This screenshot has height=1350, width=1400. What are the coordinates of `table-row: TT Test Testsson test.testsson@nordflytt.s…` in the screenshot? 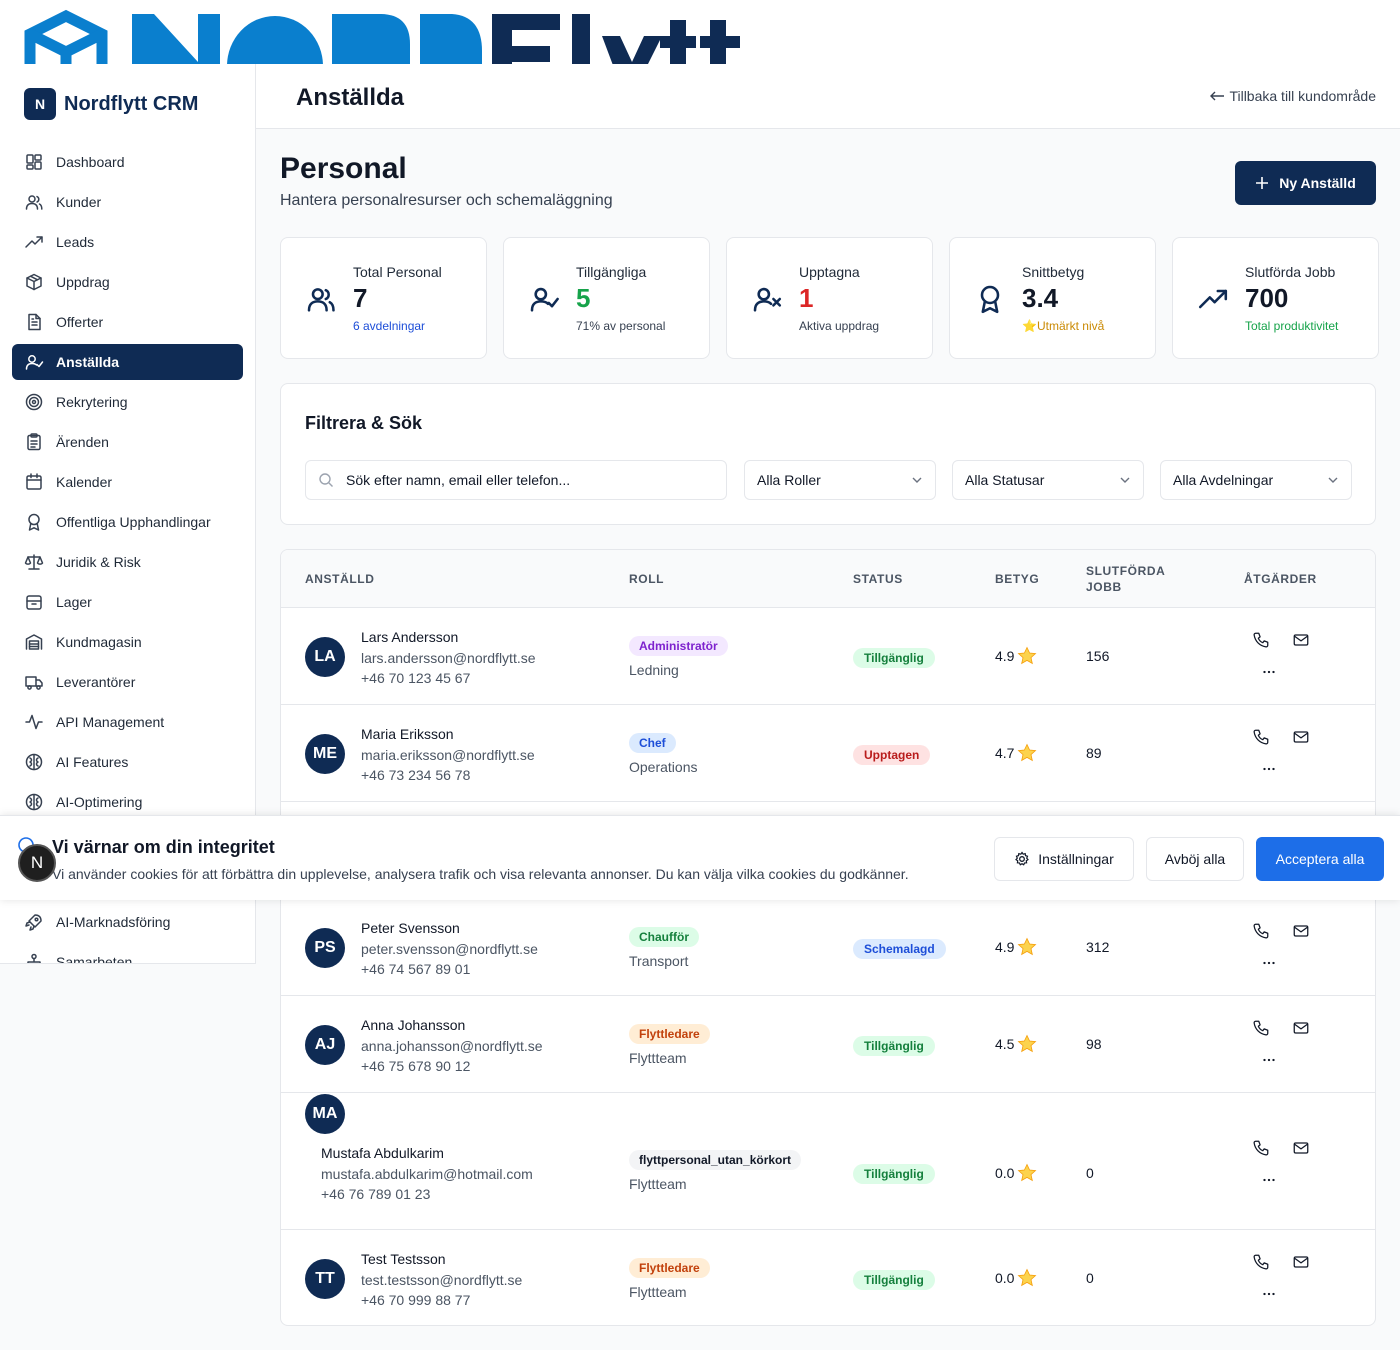 It's located at (828, 1277).